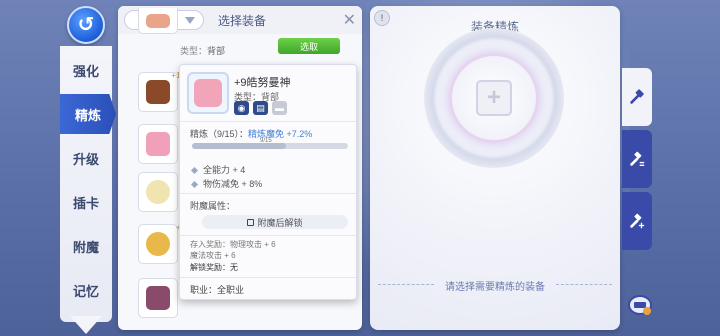 Image resolution: width=720 pixels, height=336 pixels. Describe the element at coordinates (266, 141) in the screenshot. I see `refine-progress-text: 9/15` at that location.